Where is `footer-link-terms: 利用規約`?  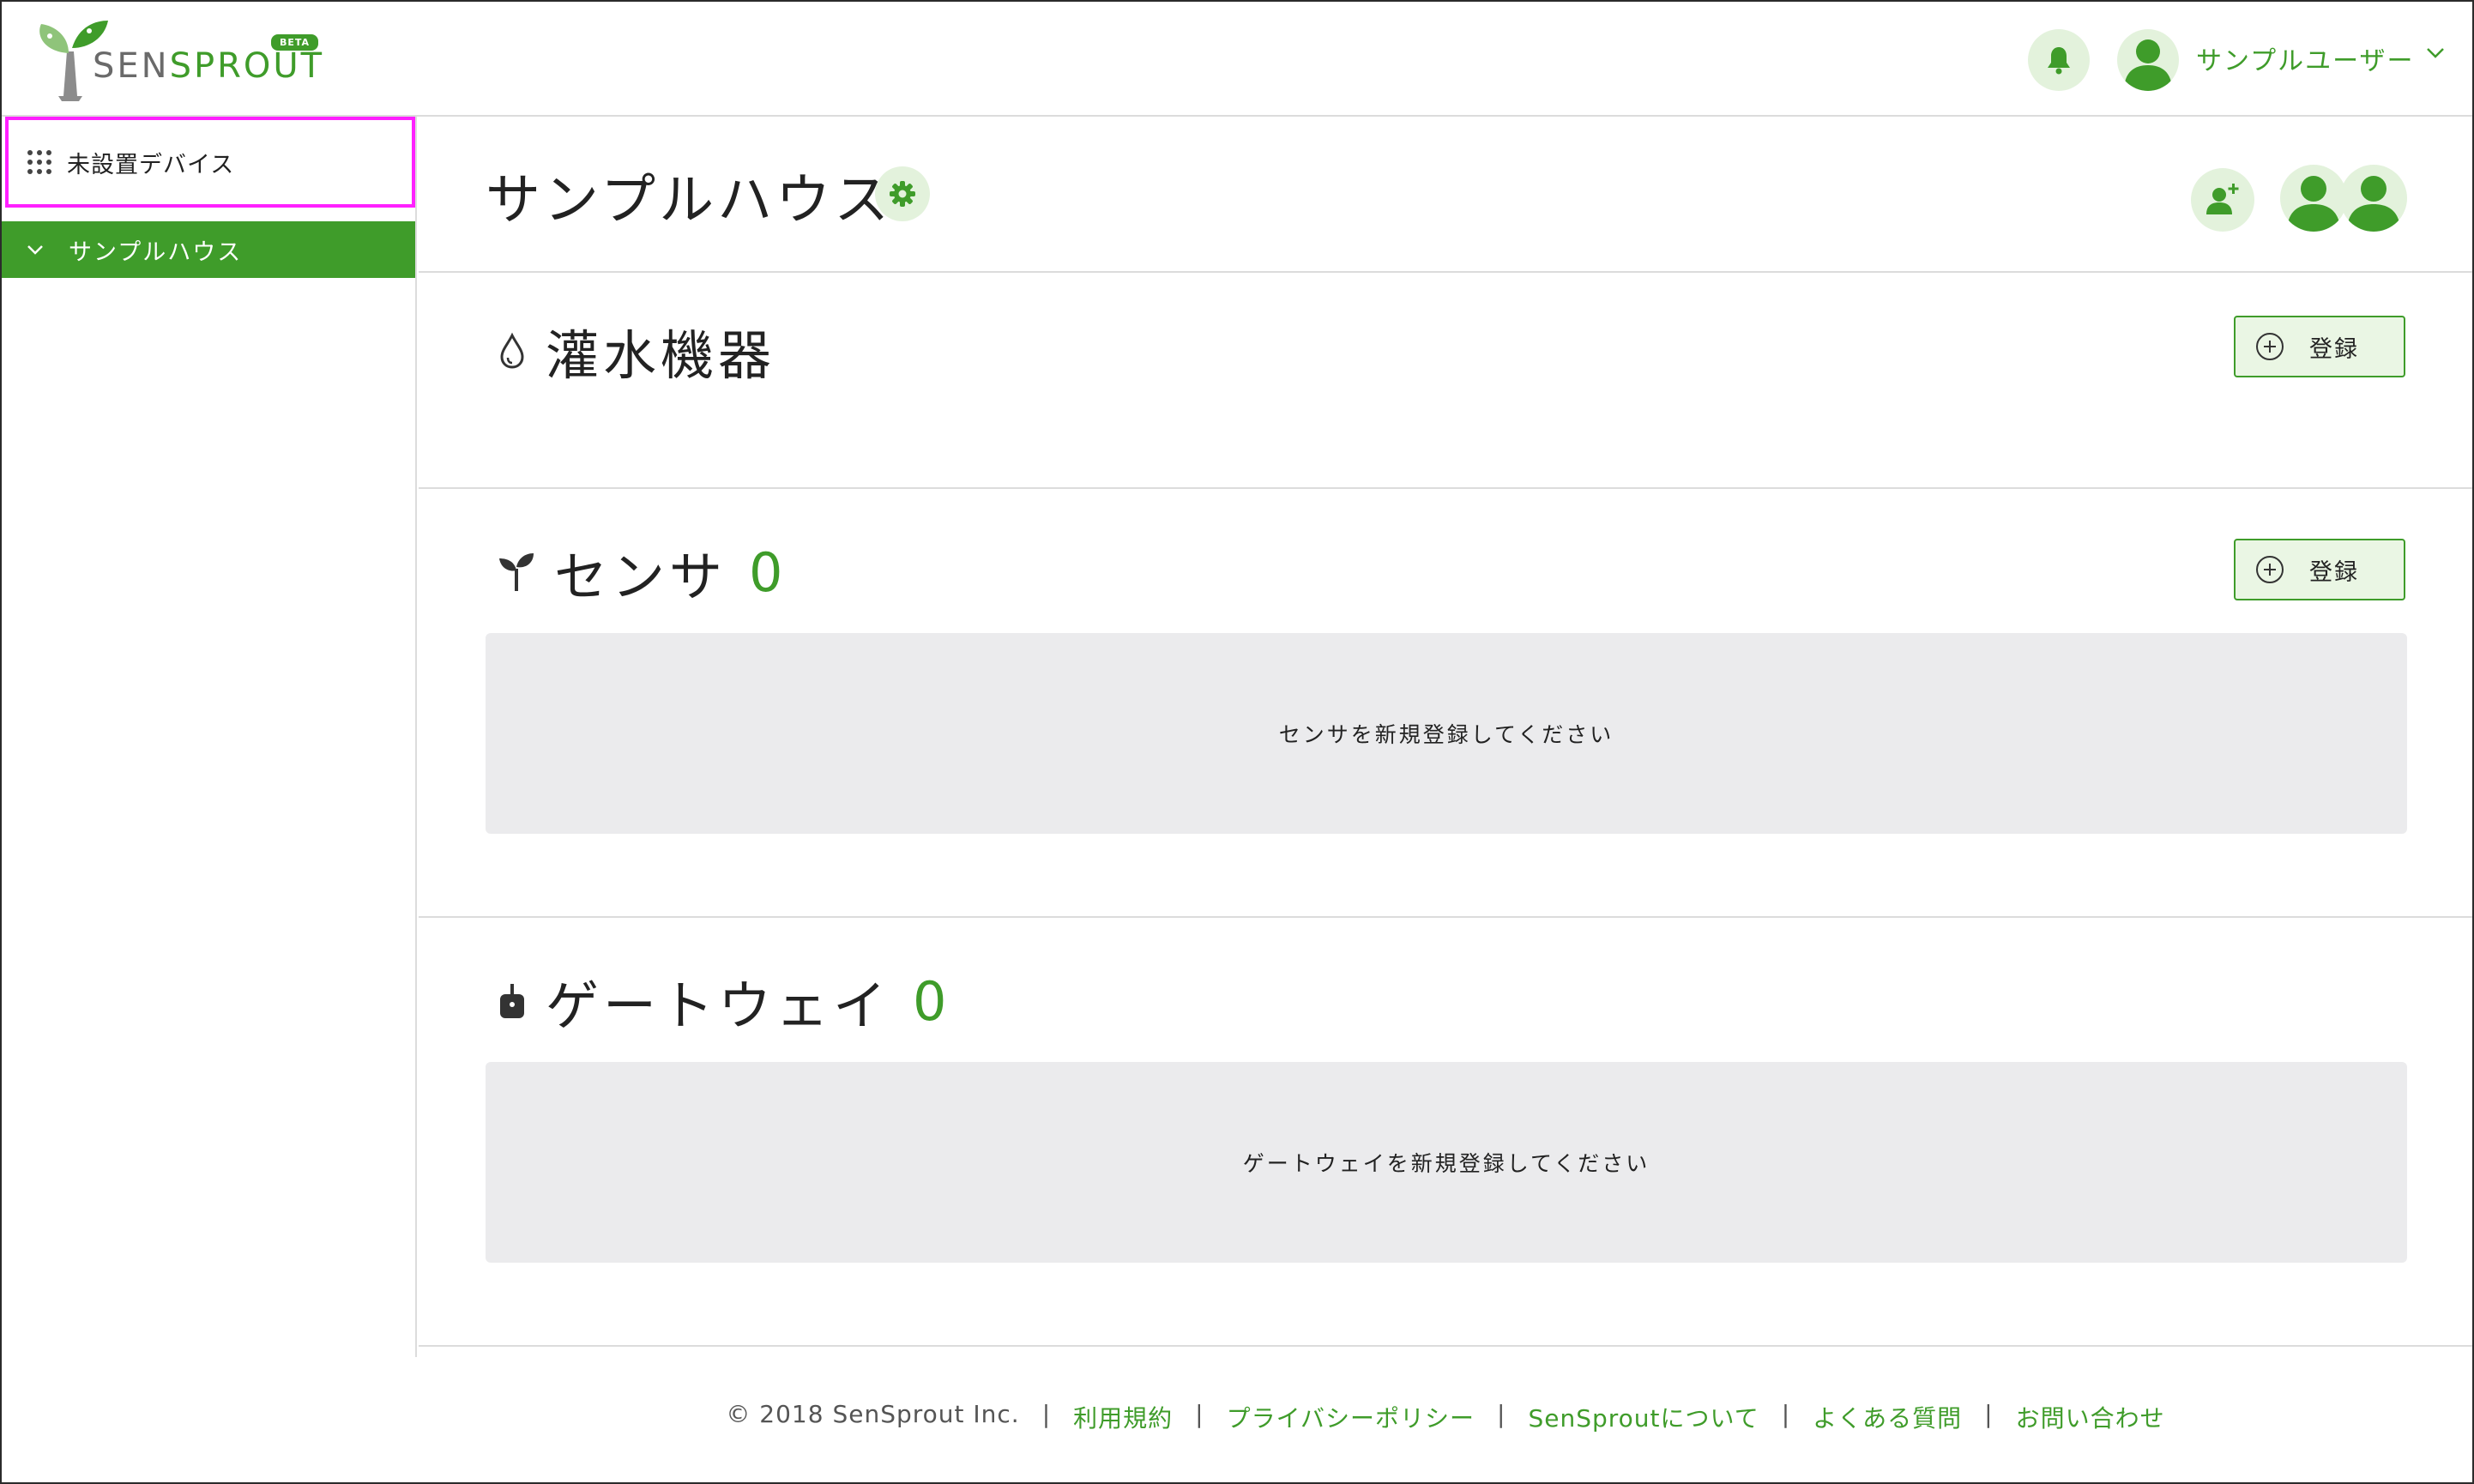 footer-link-terms: 利用規約 is located at coordinates (1123, 1417).